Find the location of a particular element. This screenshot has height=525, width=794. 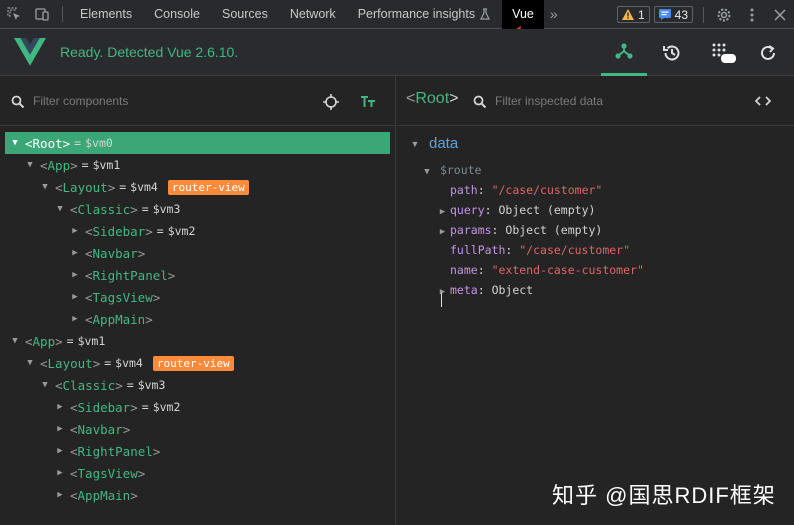

tab-sources: Sources is located at coordinates (245, 14).